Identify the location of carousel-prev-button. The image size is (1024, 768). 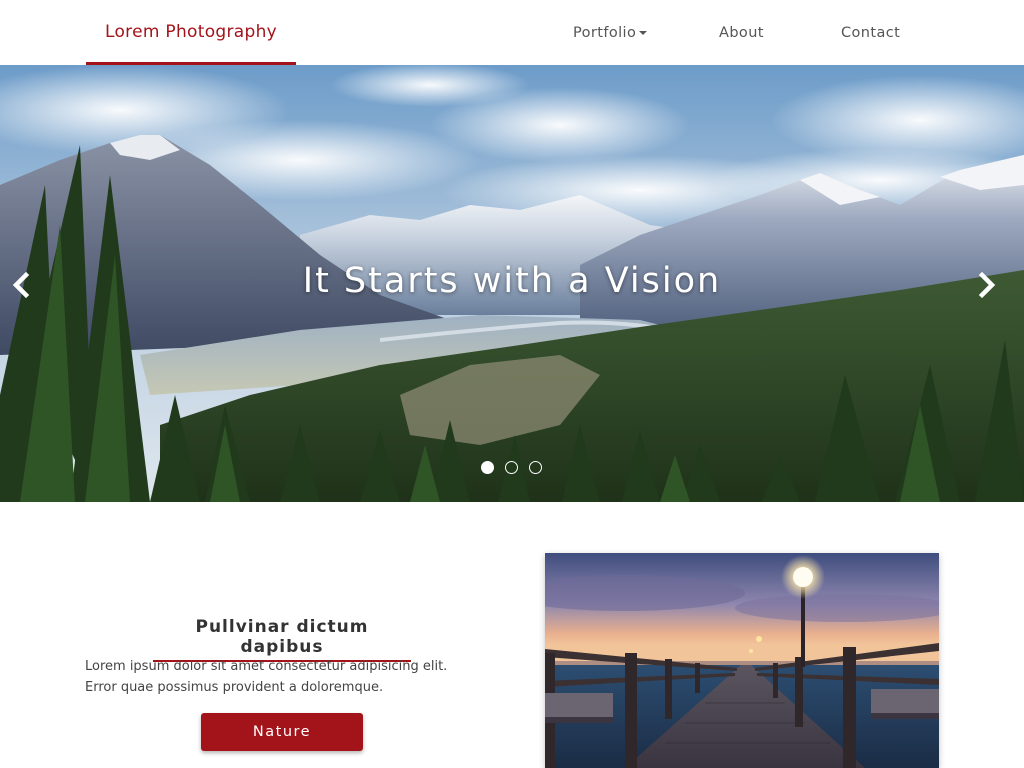
(21, 285).